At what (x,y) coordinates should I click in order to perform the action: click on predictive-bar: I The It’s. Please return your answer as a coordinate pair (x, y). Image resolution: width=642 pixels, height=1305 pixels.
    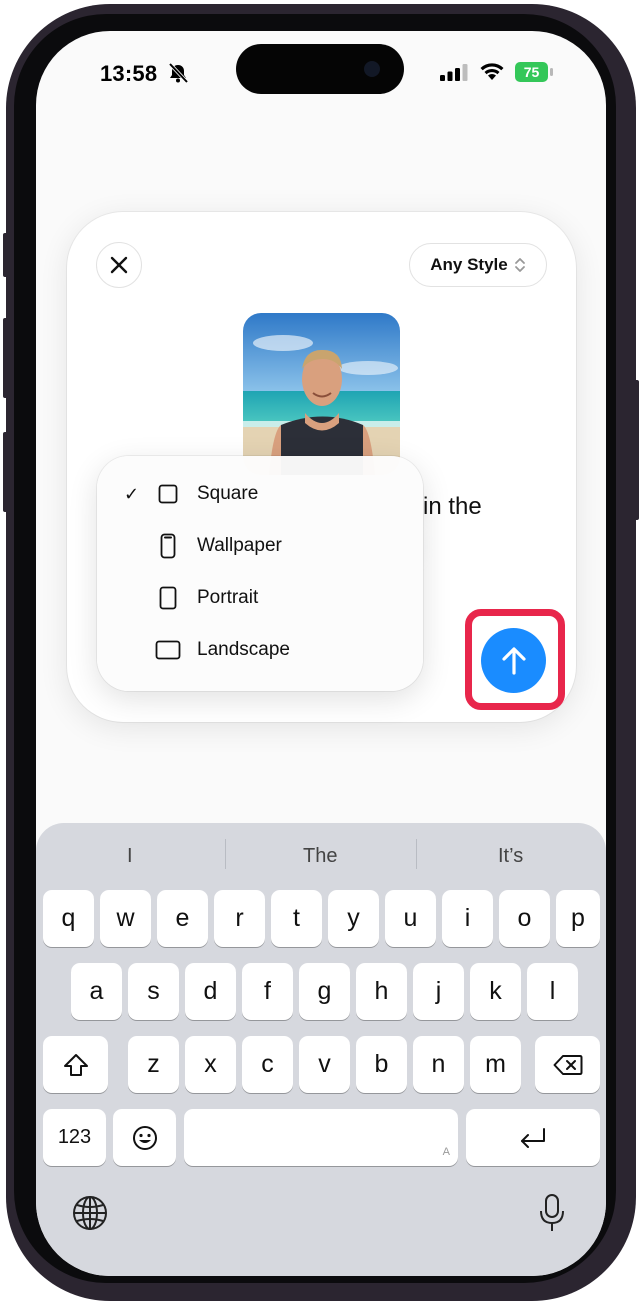
    Looking at the image, I should click on (321, 854).